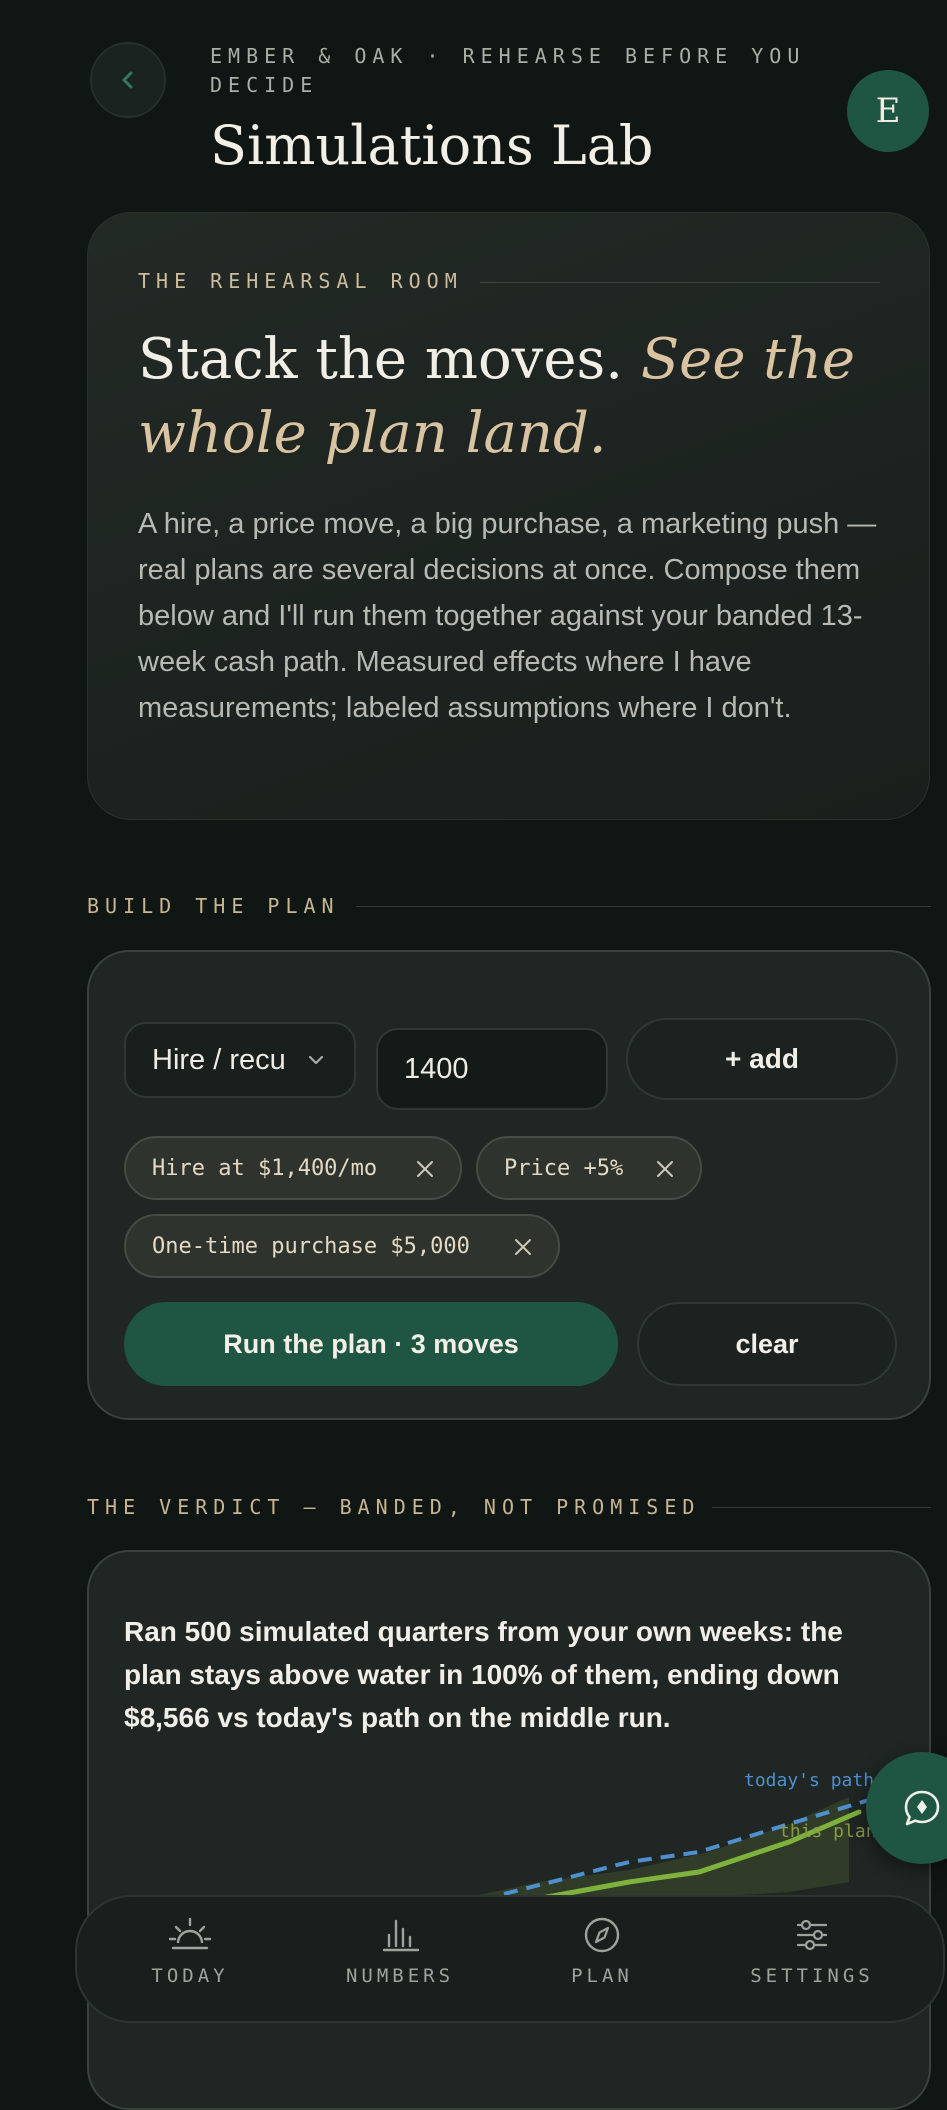 The image size is (947, 2110). Describe the element at coordinates (492, 1069) in the screenshot. I see `amount-input` at that location.